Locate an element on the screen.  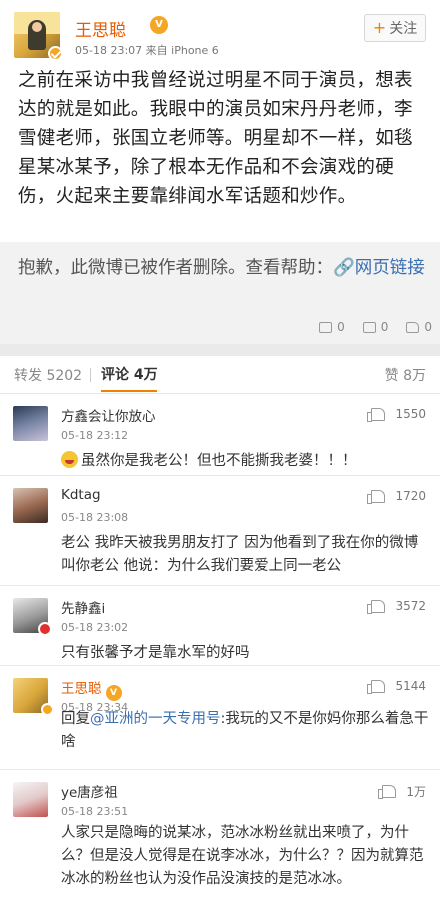
reply-prefix: 回复 is located at coordinates (75, 719).